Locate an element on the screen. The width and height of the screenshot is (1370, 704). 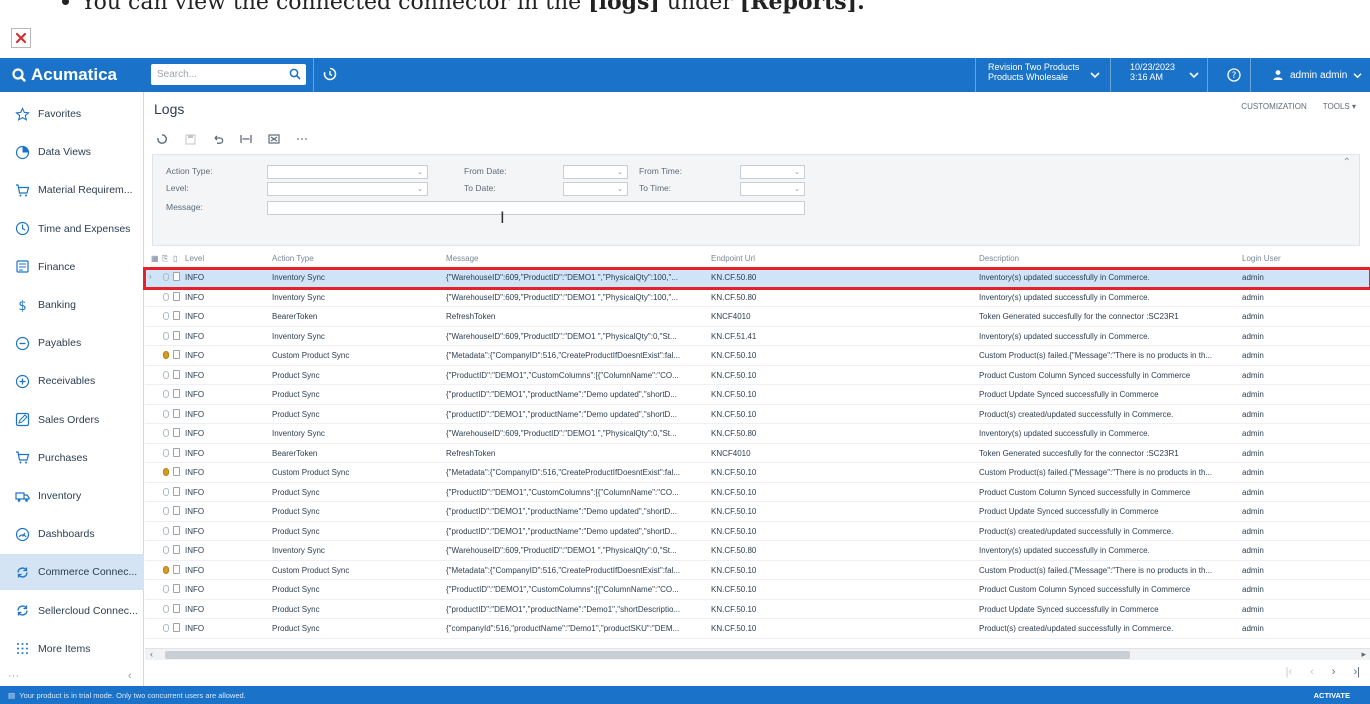
column-login-user: Login User is located at coordinates (1261, 258).